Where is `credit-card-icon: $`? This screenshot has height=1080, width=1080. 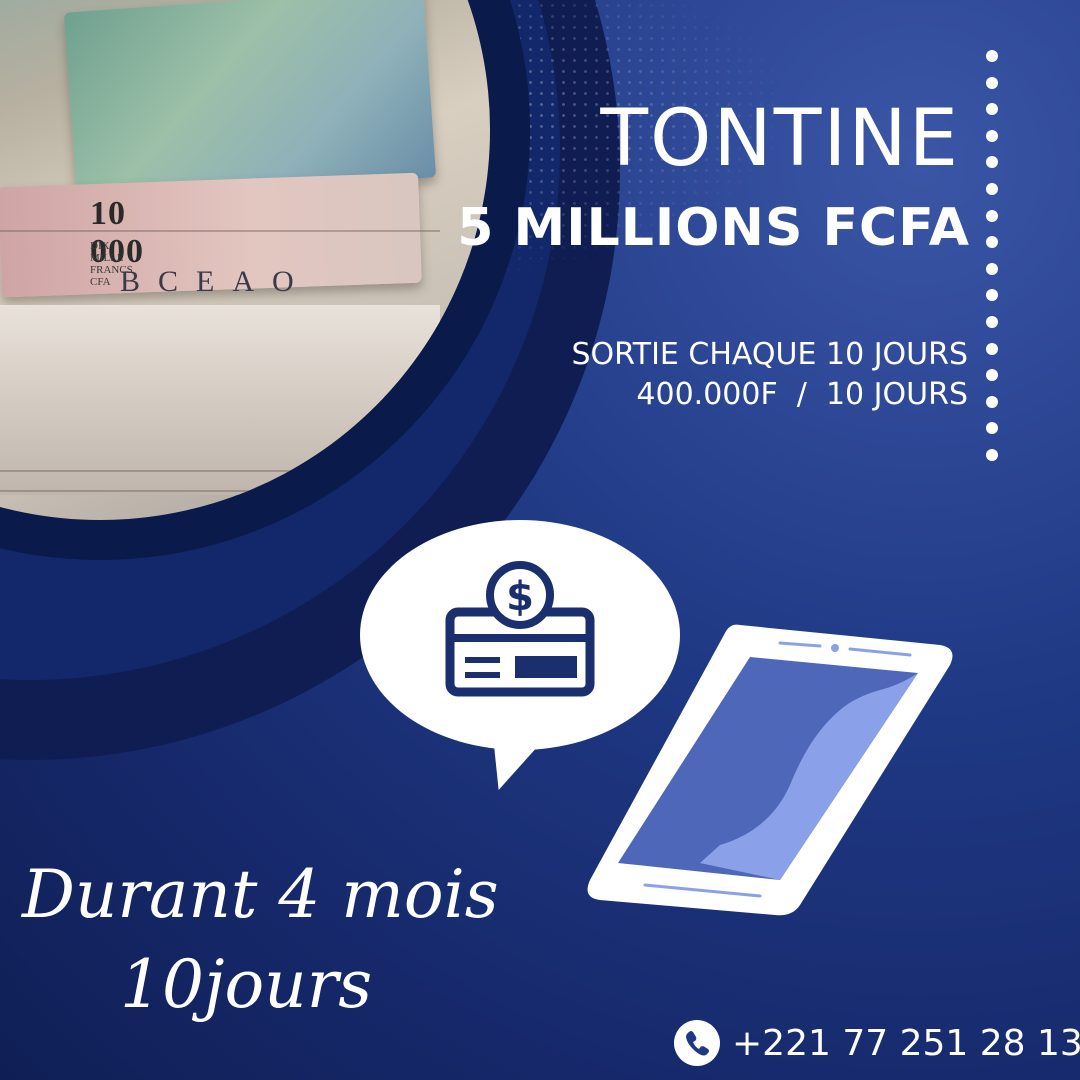 credit-card-icon: $ is located at coordinates (520, 629).